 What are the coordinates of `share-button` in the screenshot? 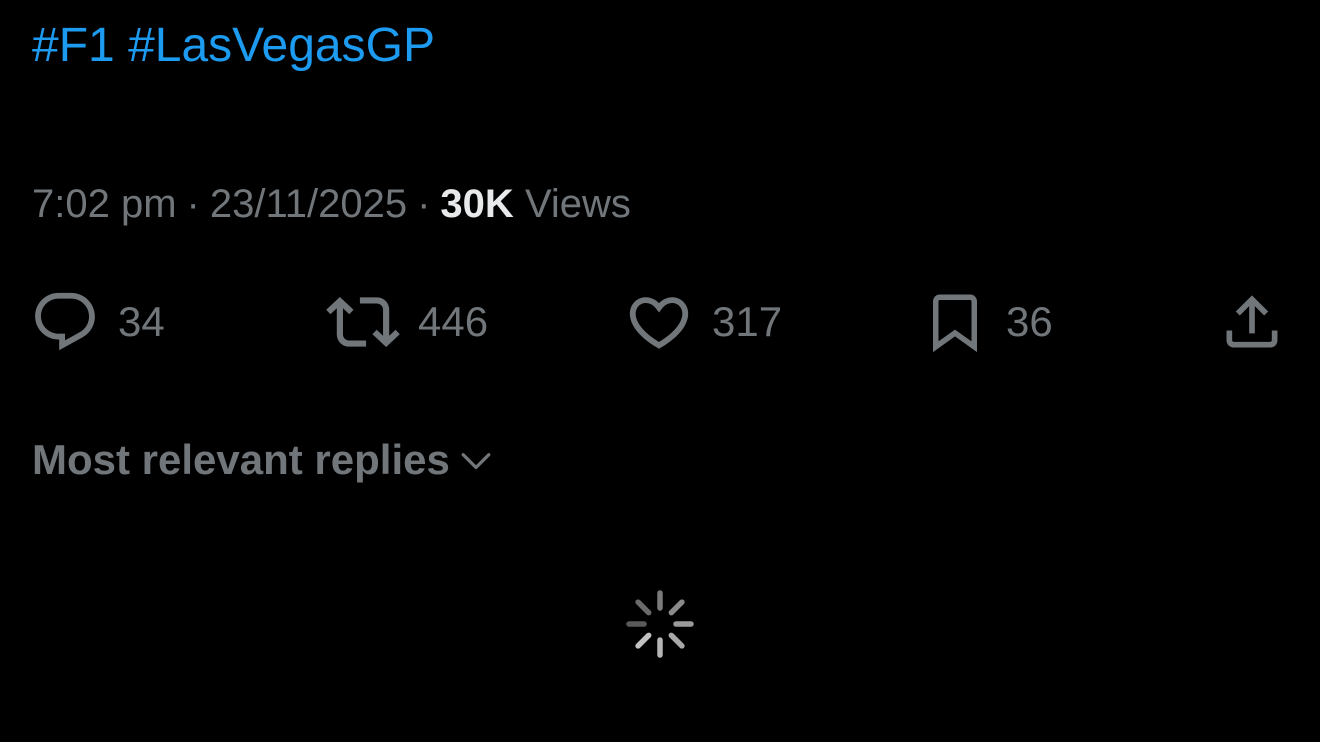 It's located at (1252, 322).